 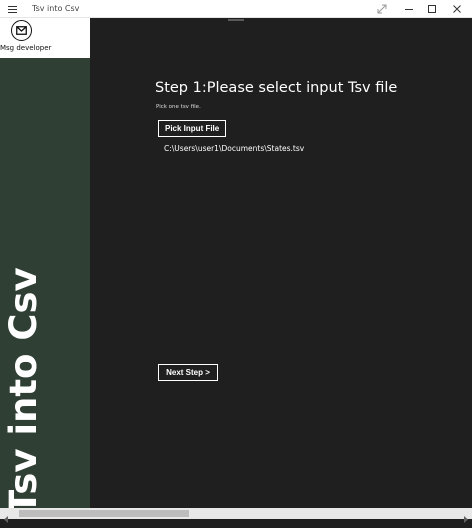 I want to click on maximize-icon, so click(x=432, y=9).